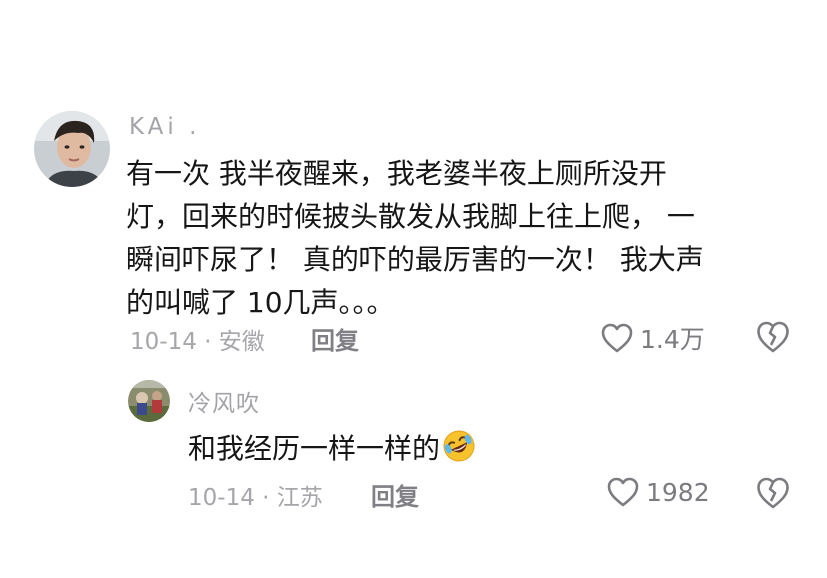 This screenshot has width=827, height=578. What do you see at coordinates (415, 259) in the screenshot?
I see `comment-text-line: 瞬间吓尿了！ 真的吓的最厉害的一次！ 我大声` at bounding box center [415, 259].